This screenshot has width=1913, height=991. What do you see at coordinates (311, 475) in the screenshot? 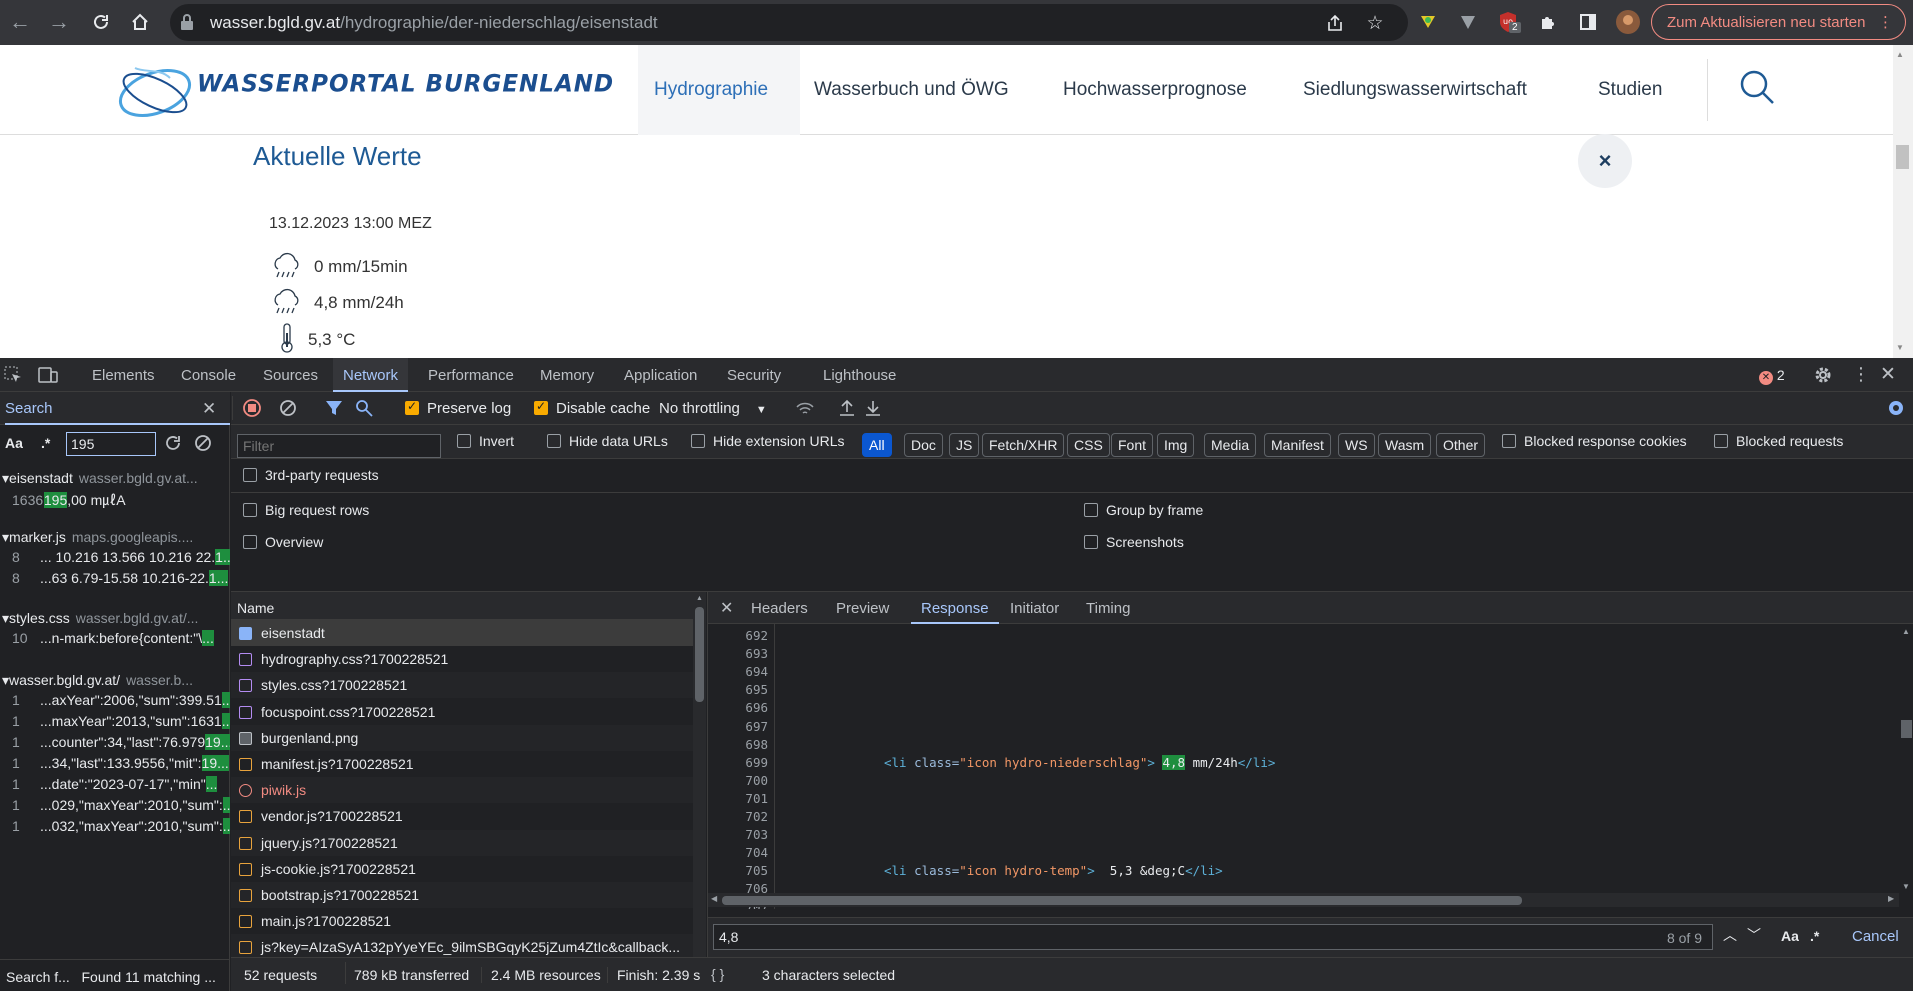
I see `third-party-checkbox: 3rd-party requests` at bounding box center [311, 475].